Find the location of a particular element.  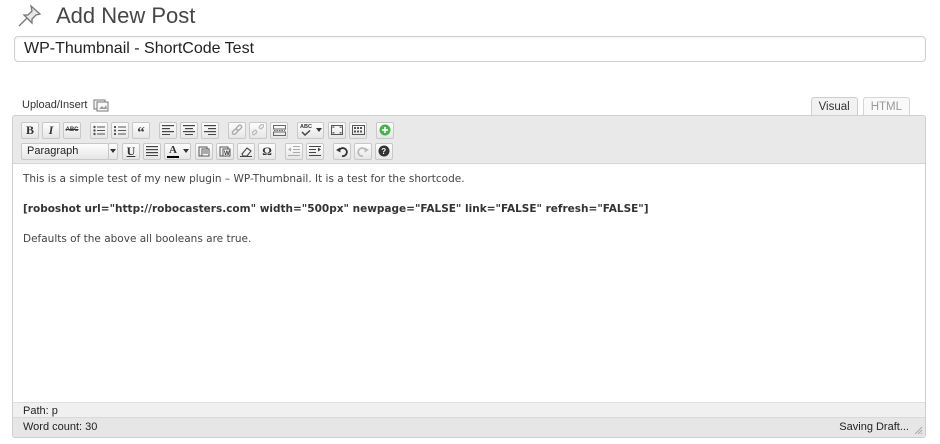

special-character-button: Ω is located at coordinates (267, 151).